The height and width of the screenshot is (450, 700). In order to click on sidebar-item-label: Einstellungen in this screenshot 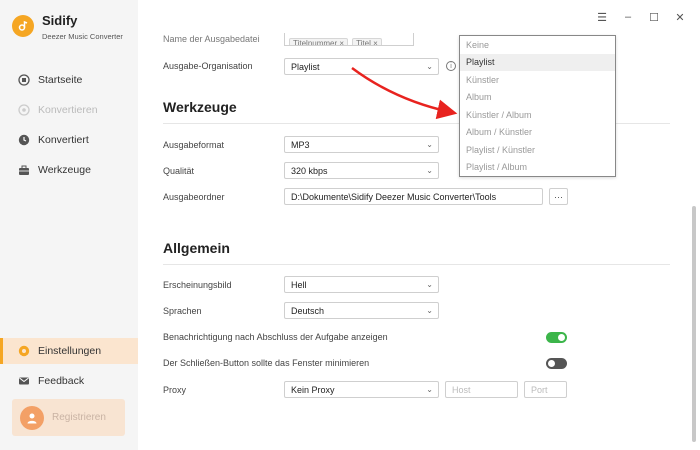, I will do `click(70, 351)`.